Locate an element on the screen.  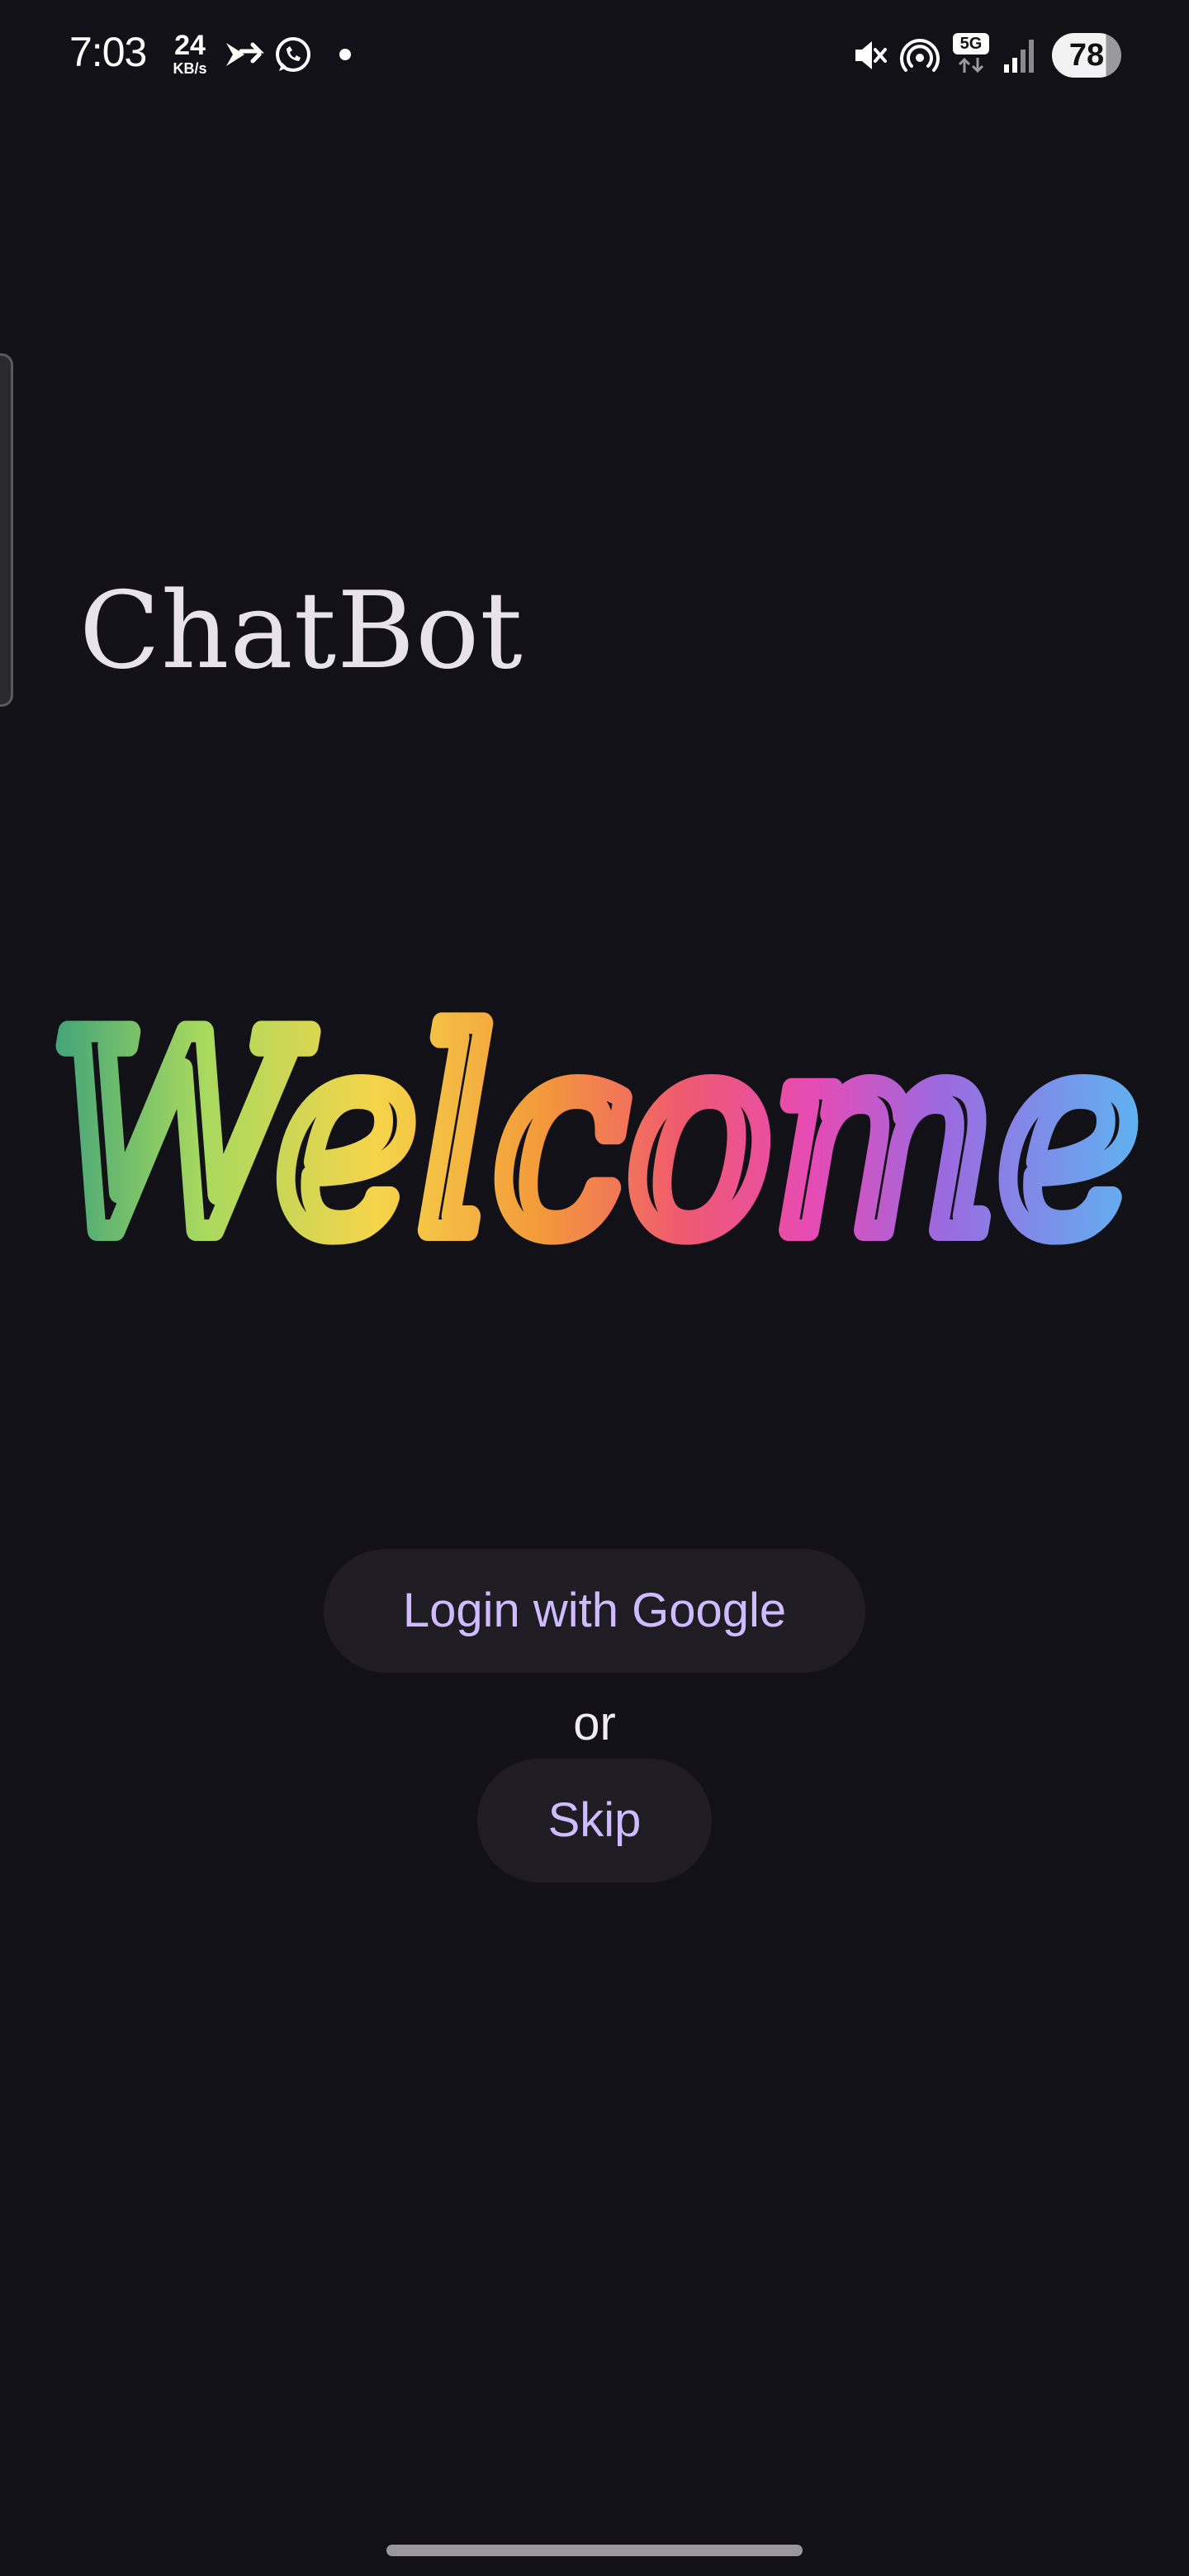
network-speed: 24 KB/s is located at coordinates (190, 53).